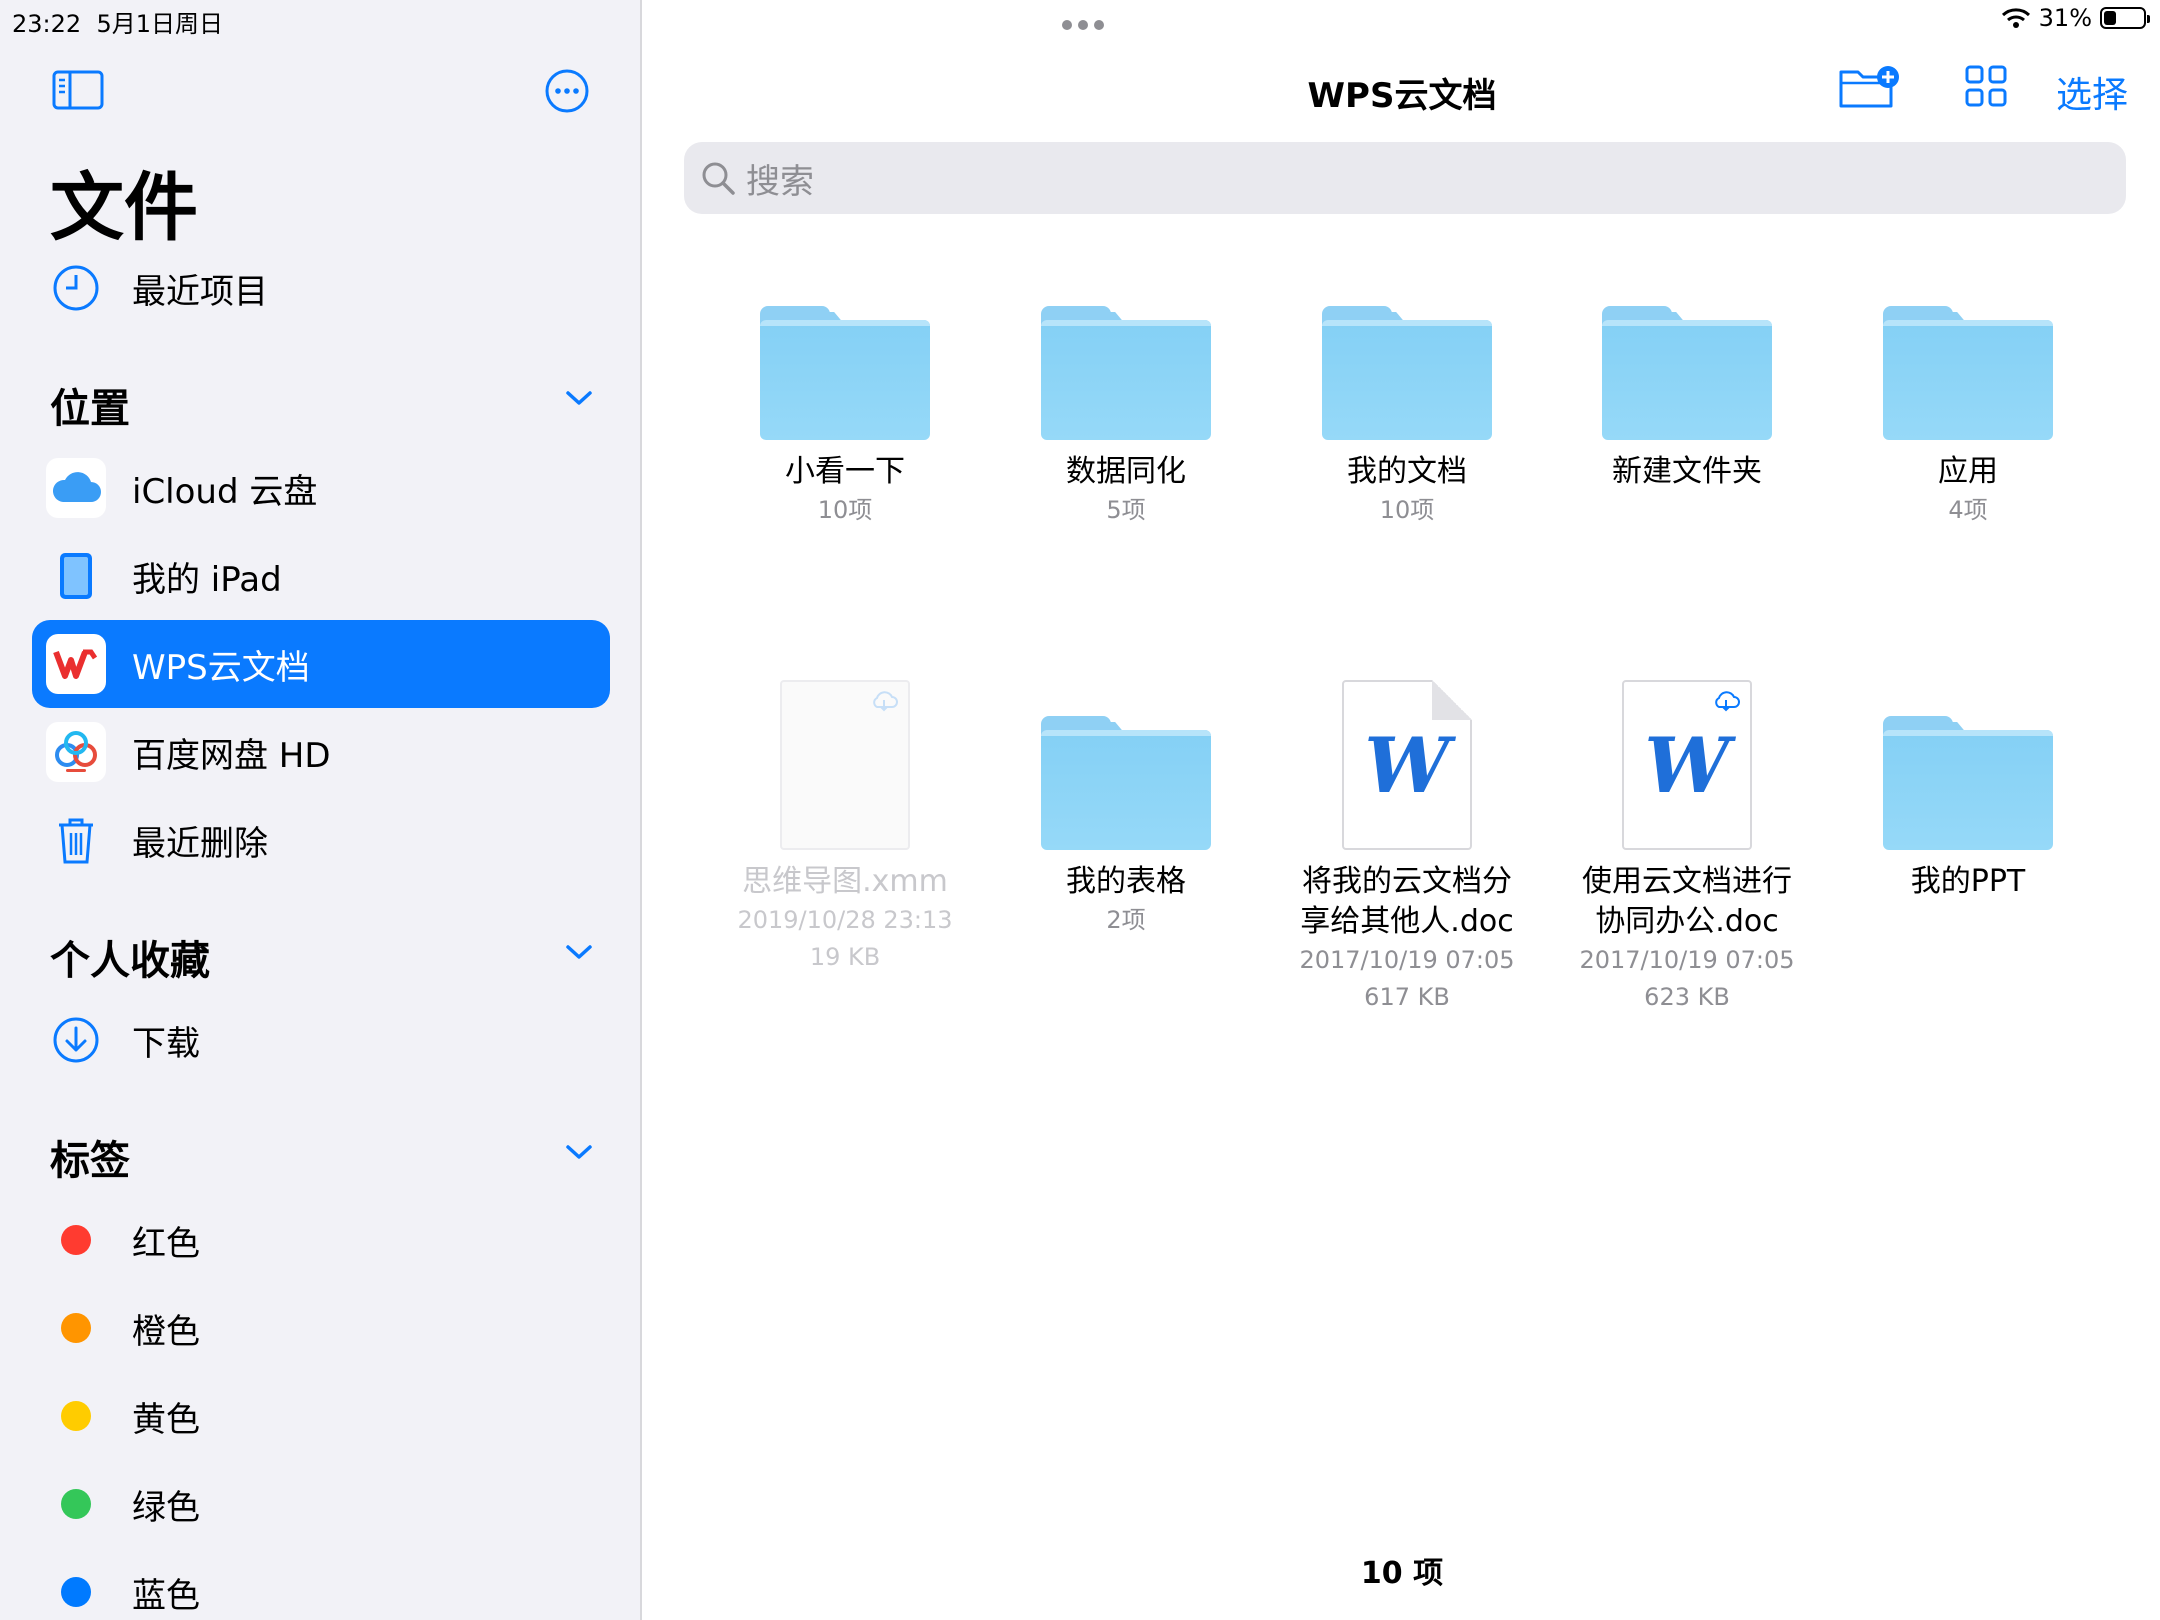 The height and width of the screenshot is (1620, 2160). I want to click on sidebar-item-label: 我的 iPad, so click(207, 579).